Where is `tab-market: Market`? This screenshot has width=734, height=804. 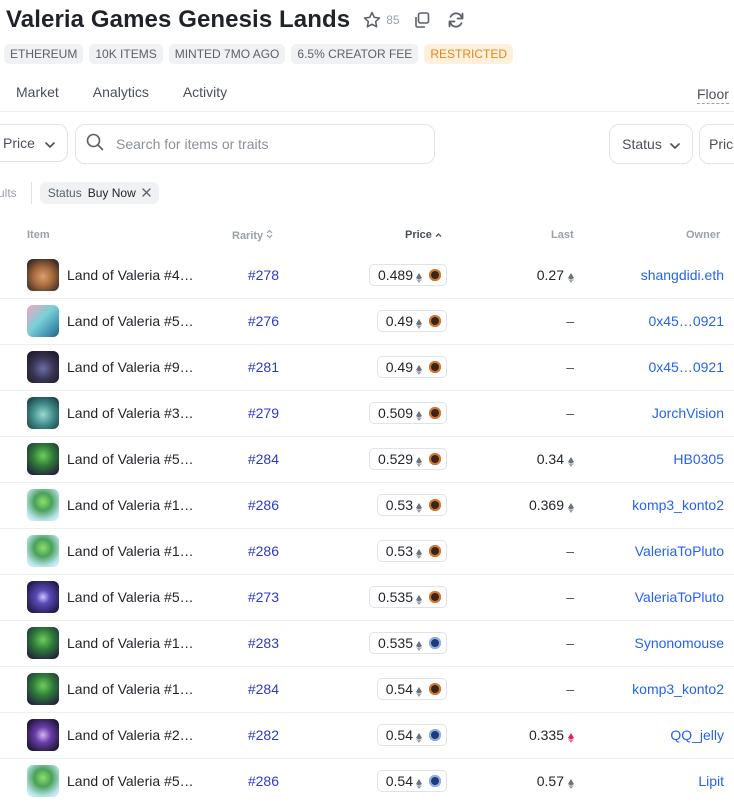 tab-market: Market is located at coordinates (37, 92).